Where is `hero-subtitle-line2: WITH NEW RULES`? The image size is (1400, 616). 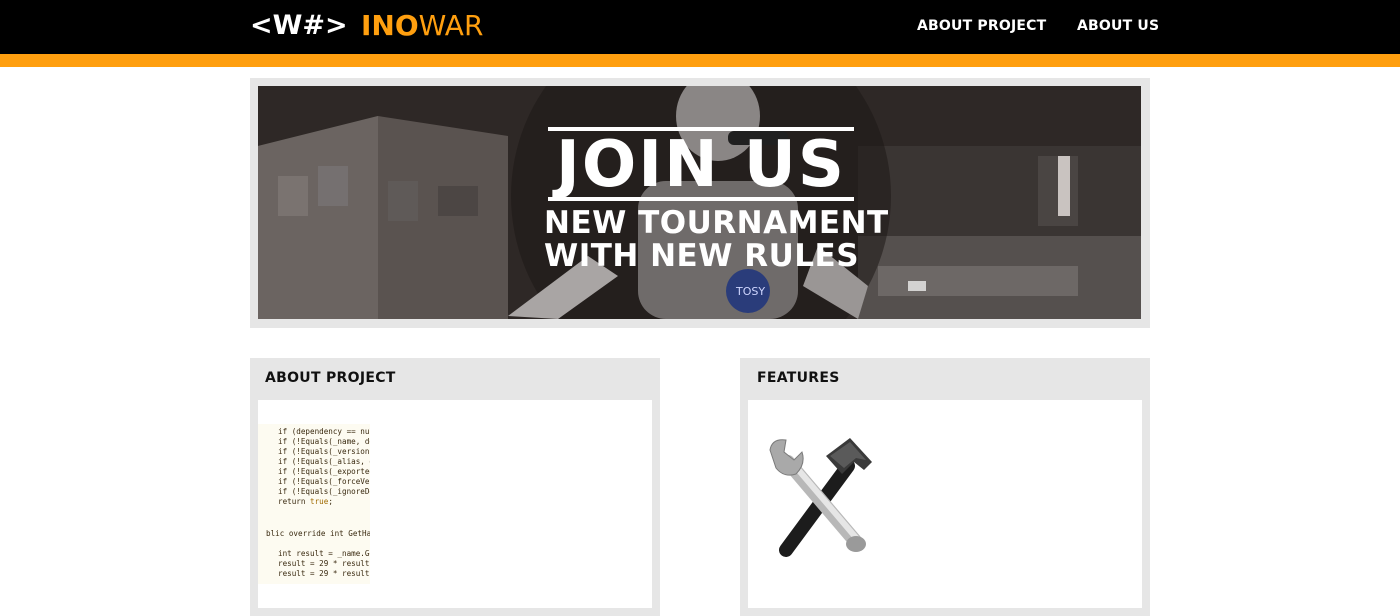 hero-subtitle-line2: WITH NEW RULES is located at coordinates (702, 256).